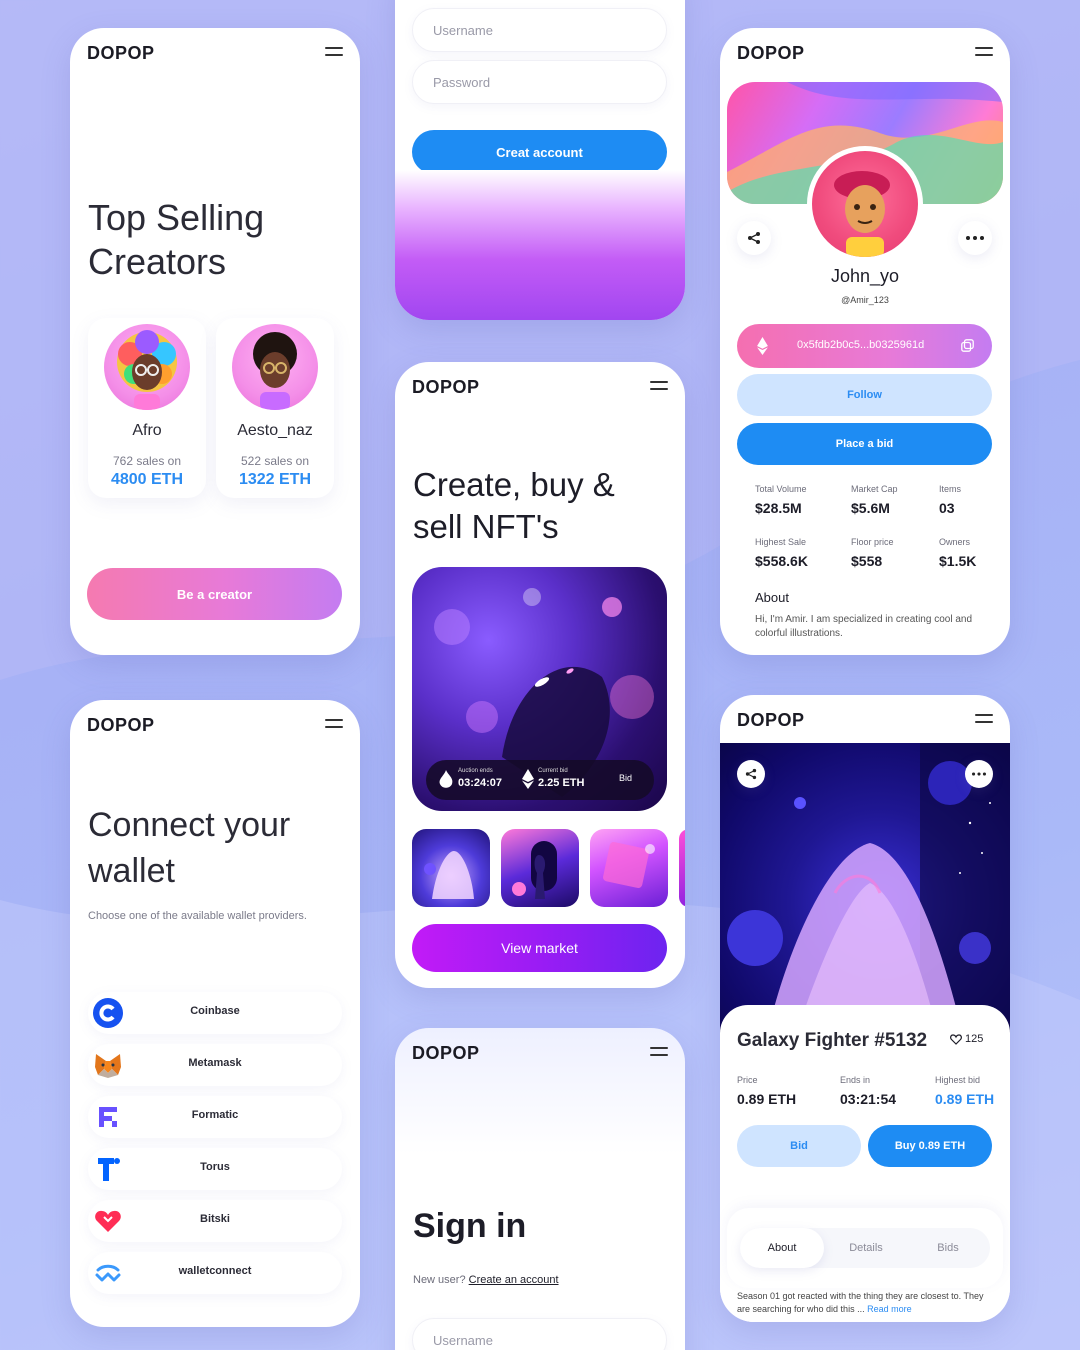 The width and height of the screenshot is (1080, 1350). Describe the element at coordinates (147, 408) in the screenshot. I see `creator-card-afro: Afro 762 sales on 4800 ETH` at that location.